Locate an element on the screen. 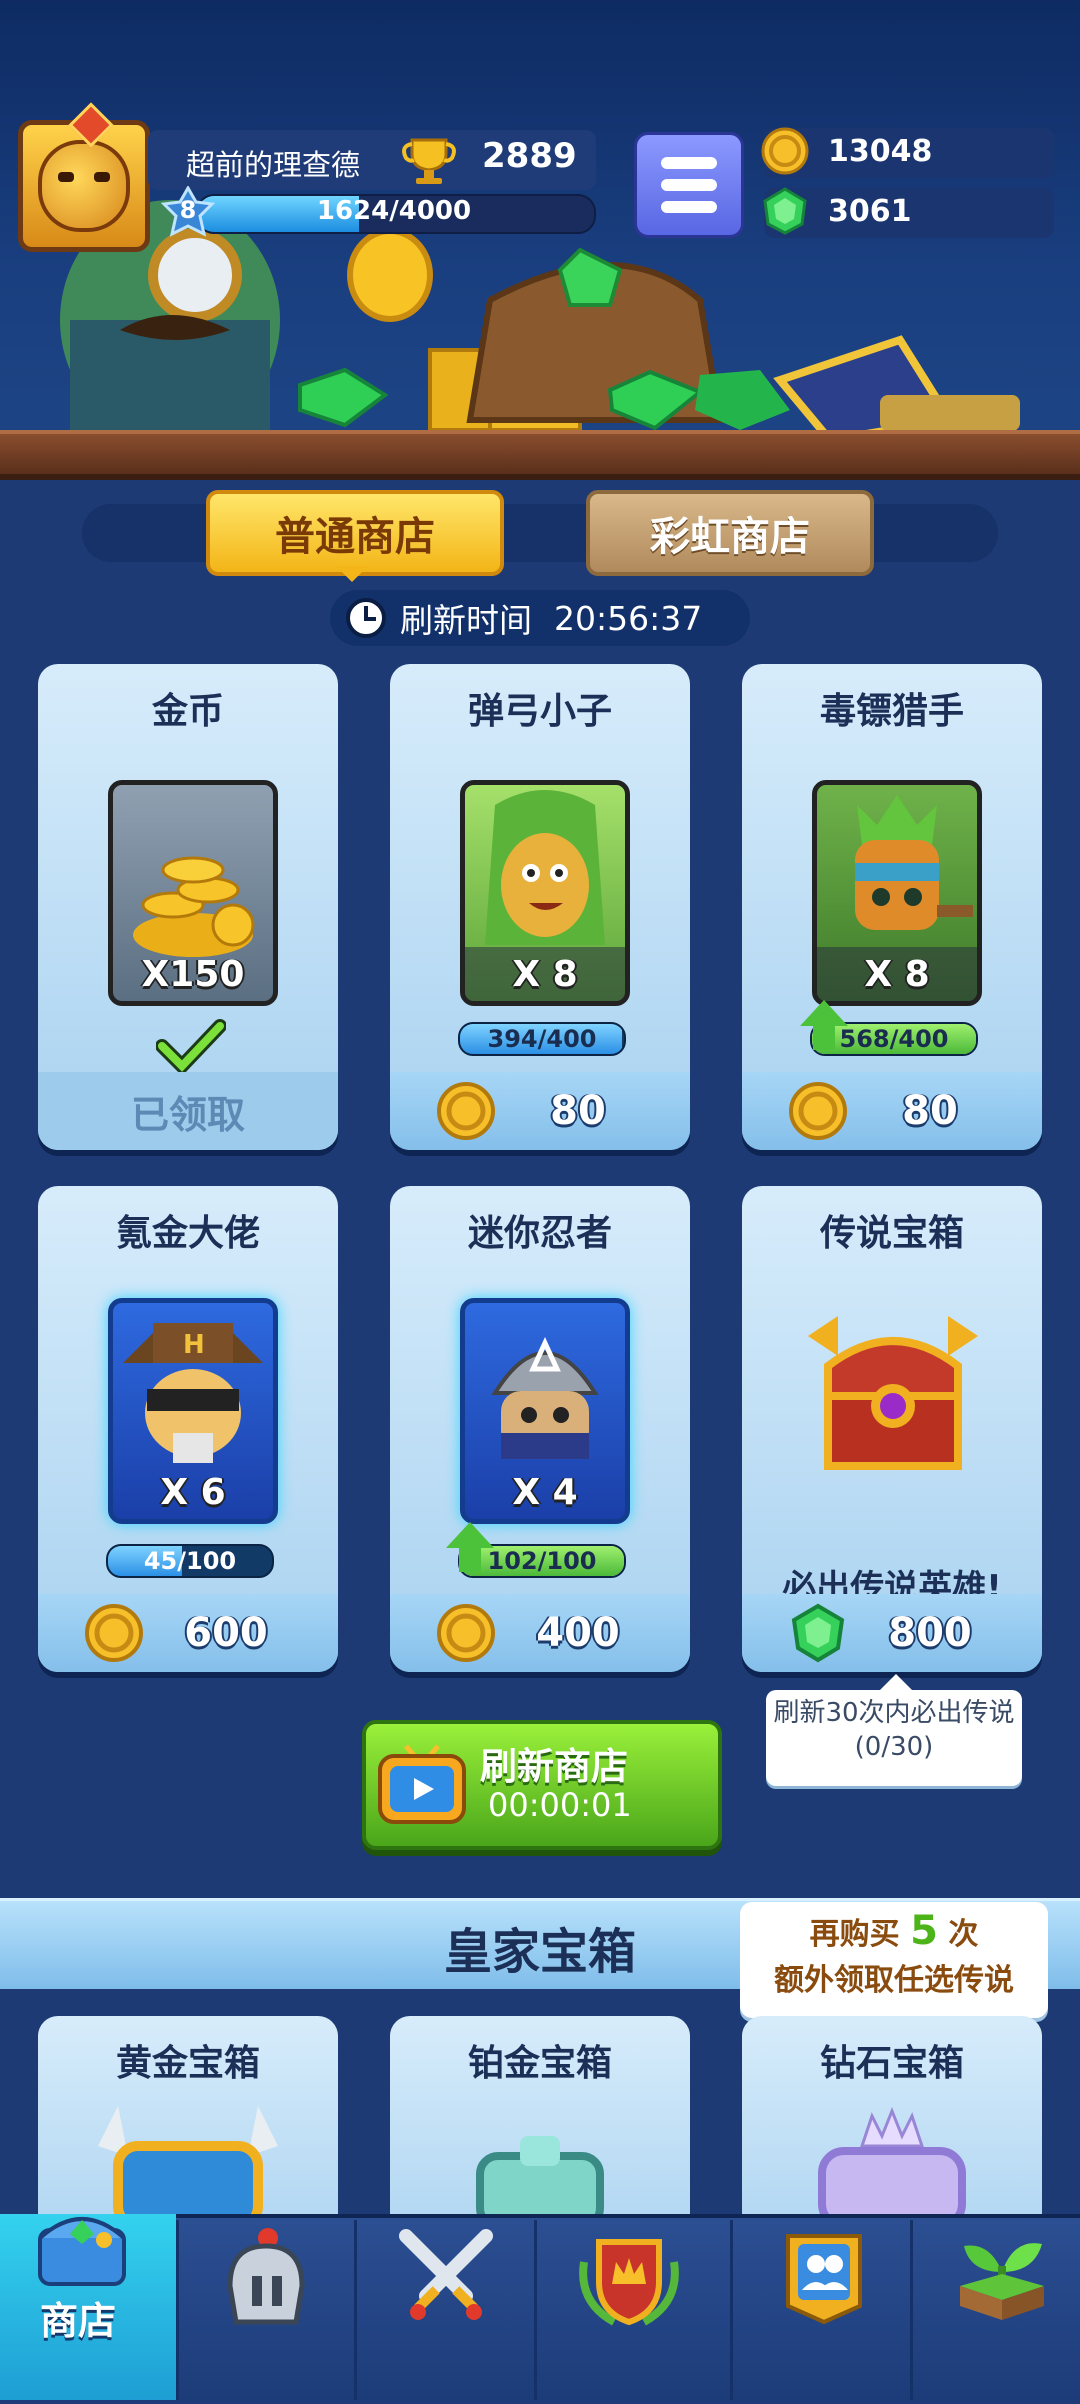 This screenshot has width=1080, height=2404. claimed-status: 已领取 is located at coordinates (188, 1111).